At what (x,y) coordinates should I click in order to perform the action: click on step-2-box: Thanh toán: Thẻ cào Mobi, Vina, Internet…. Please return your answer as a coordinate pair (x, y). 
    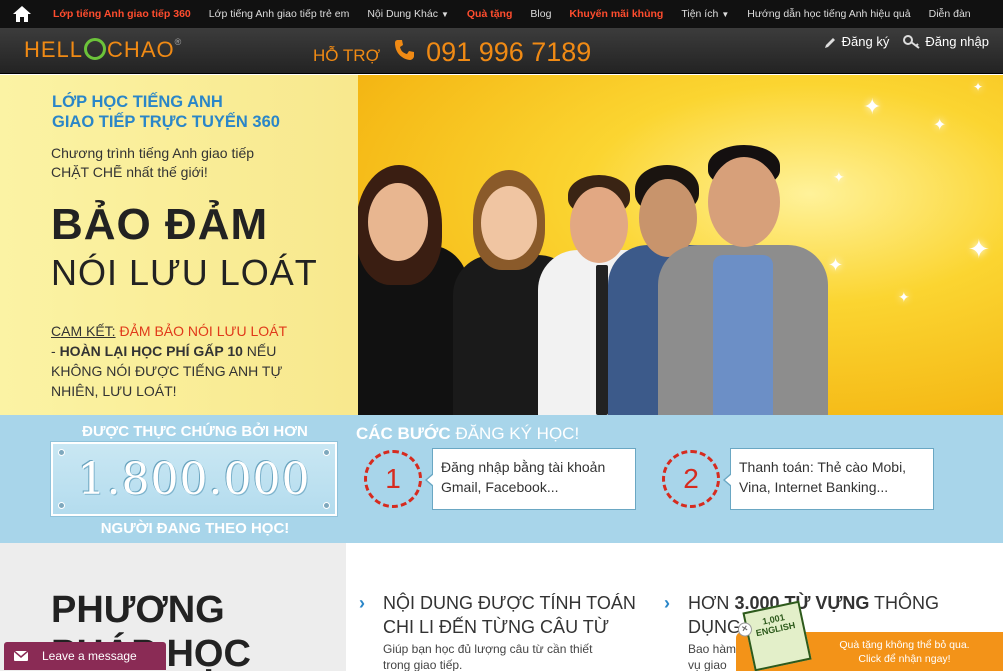
    Looking at the image, I should click on (828, 479).